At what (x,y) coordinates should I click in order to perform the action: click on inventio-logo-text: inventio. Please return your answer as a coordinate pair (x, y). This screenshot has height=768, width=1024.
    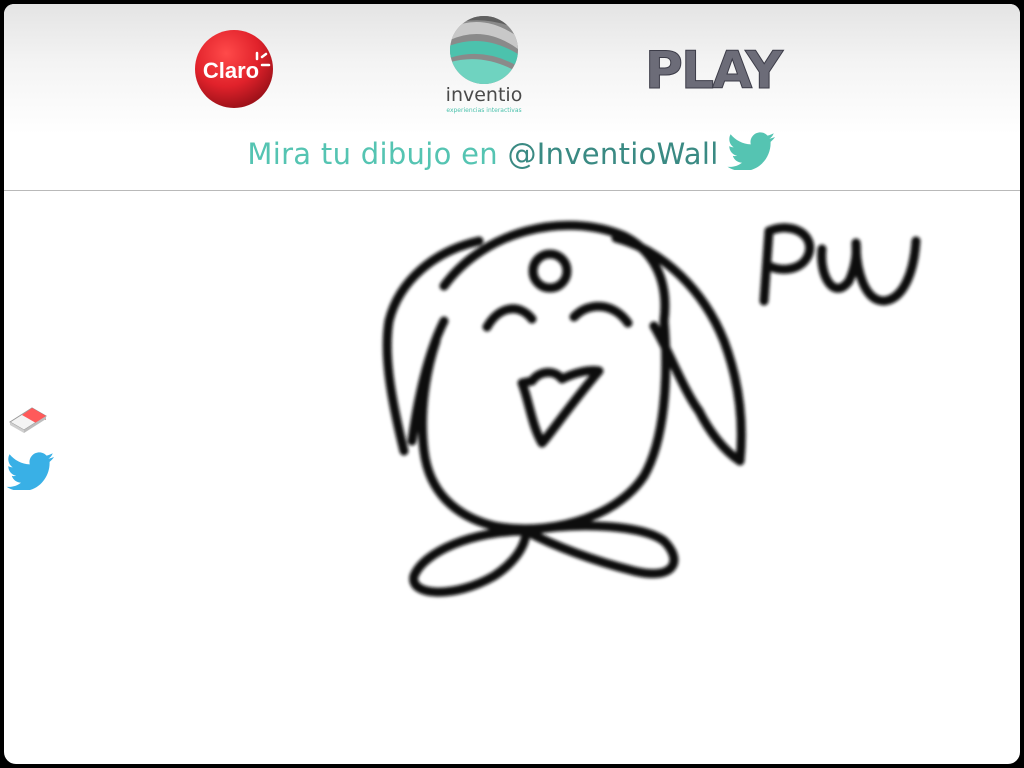
    Looking at the image, I should click on (484, 95).